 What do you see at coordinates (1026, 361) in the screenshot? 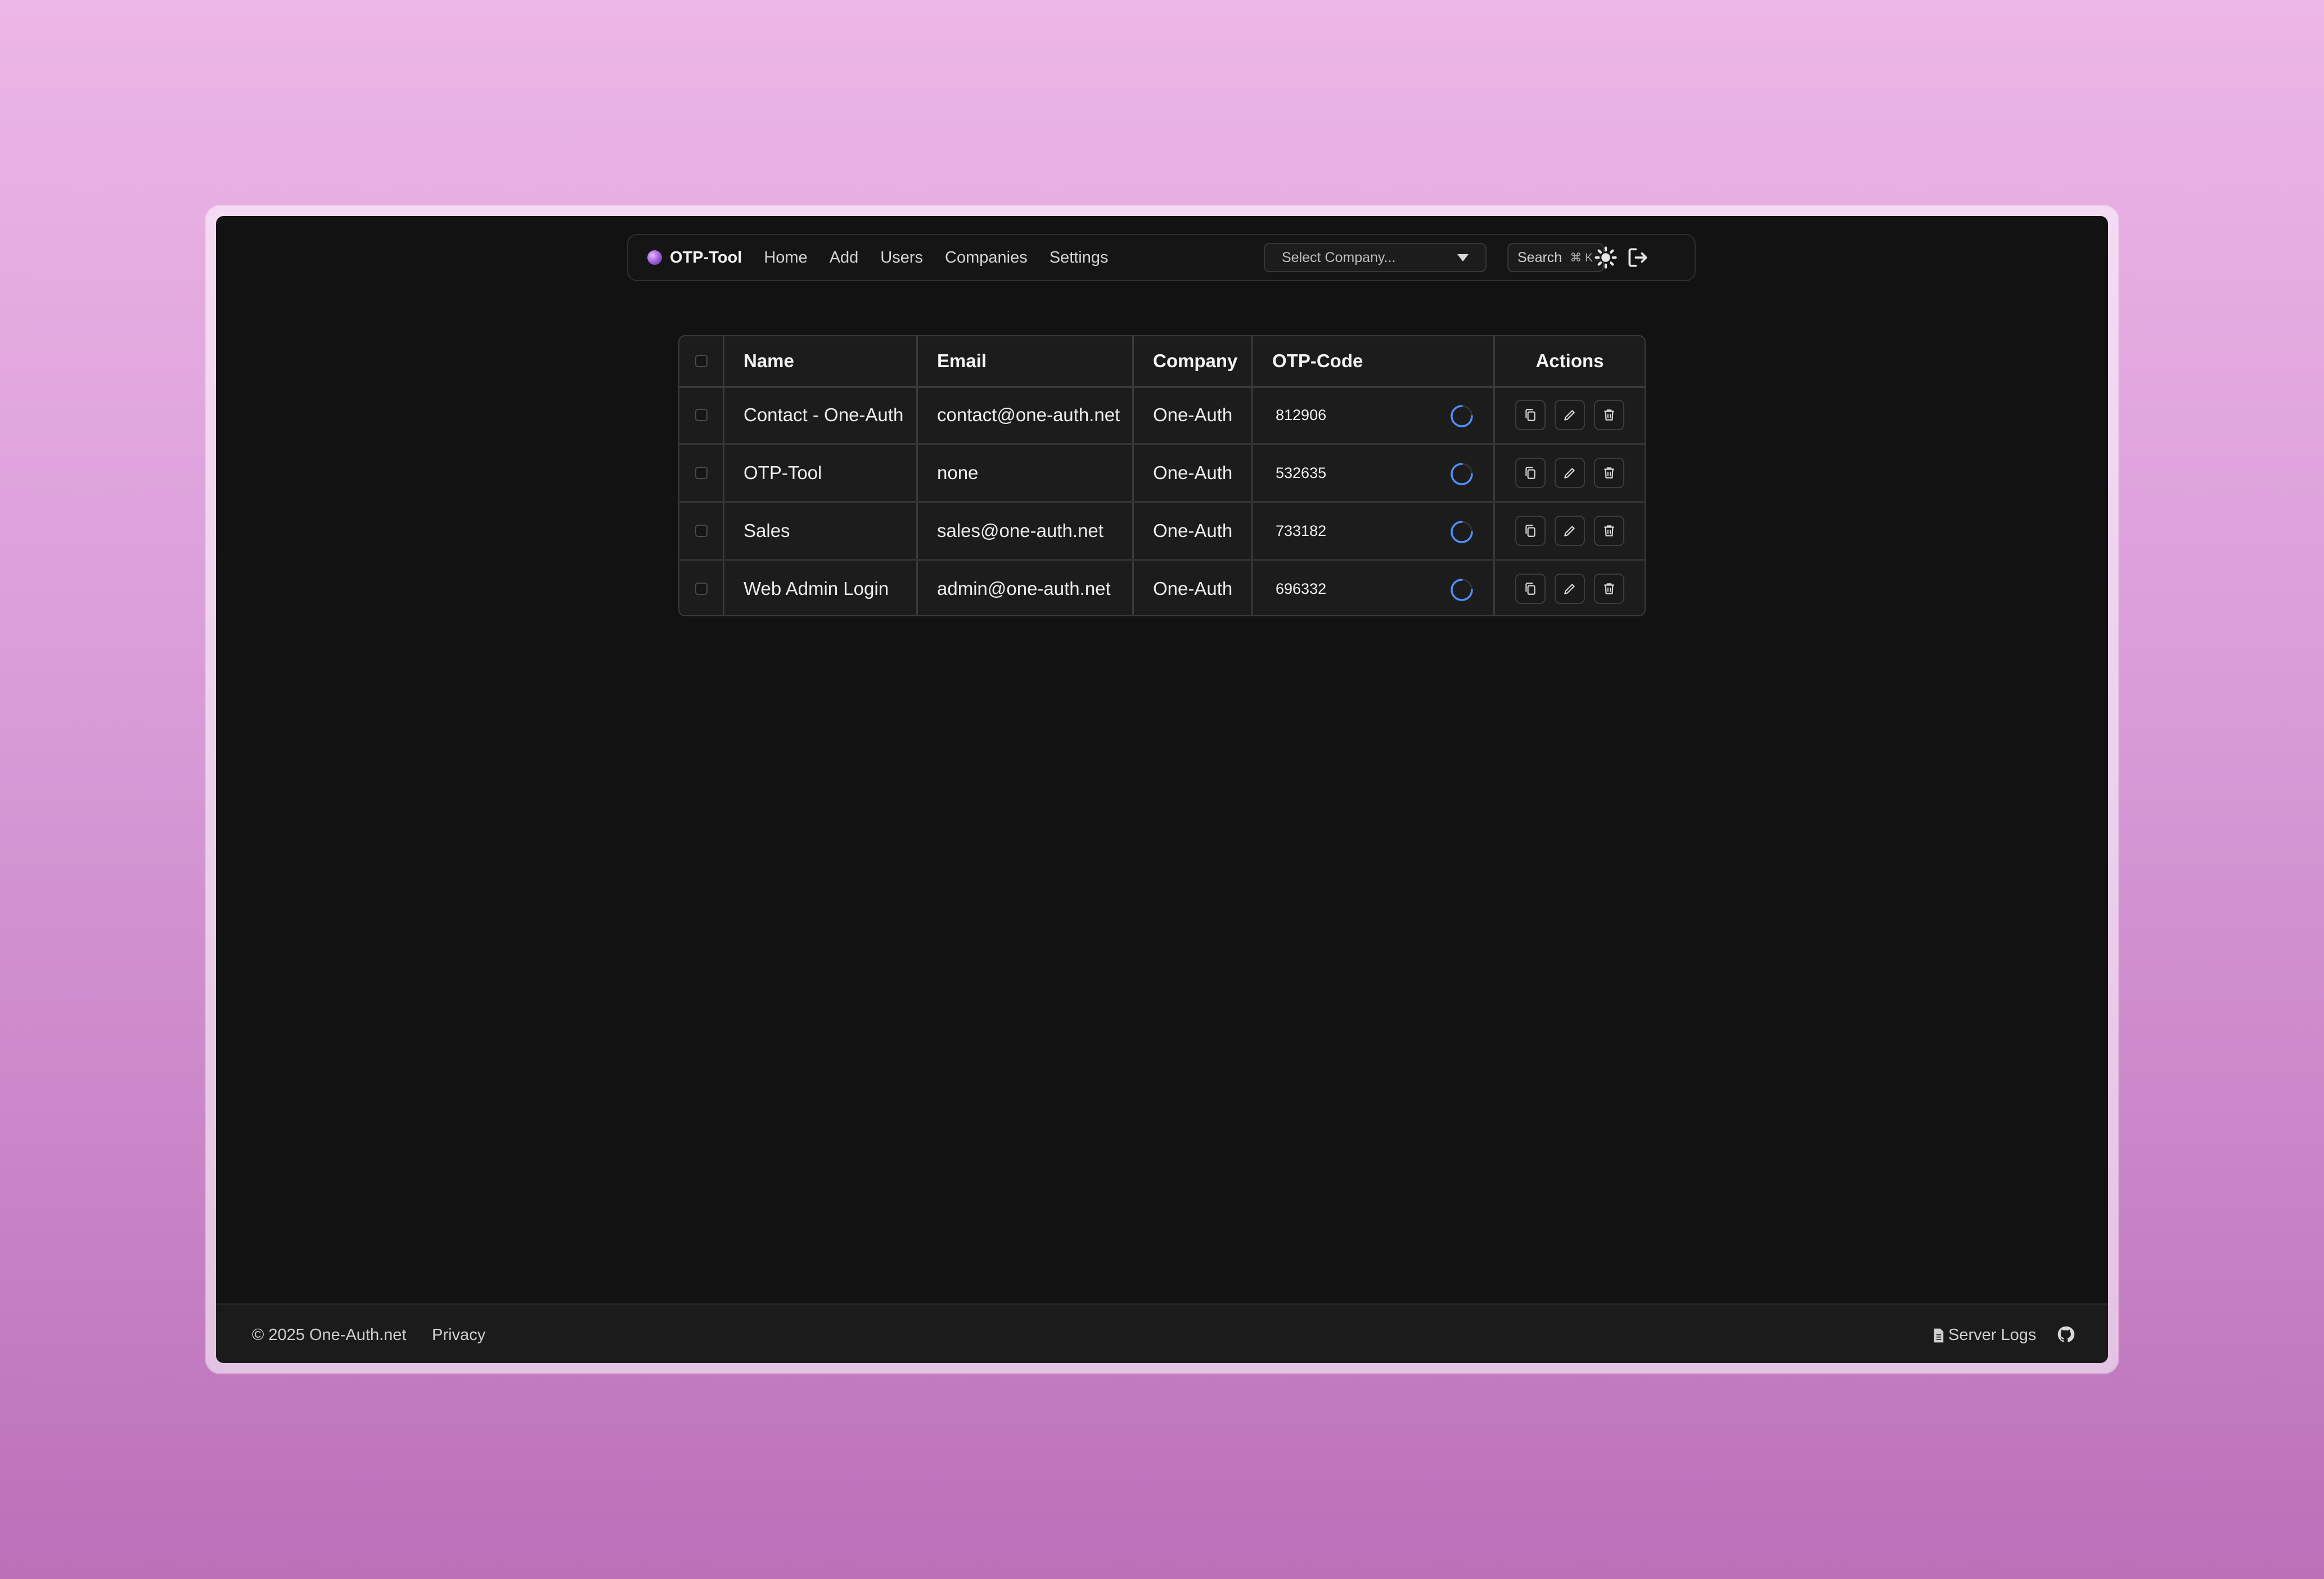
I see `header-email: Email` at bounding box center [1026, 361].